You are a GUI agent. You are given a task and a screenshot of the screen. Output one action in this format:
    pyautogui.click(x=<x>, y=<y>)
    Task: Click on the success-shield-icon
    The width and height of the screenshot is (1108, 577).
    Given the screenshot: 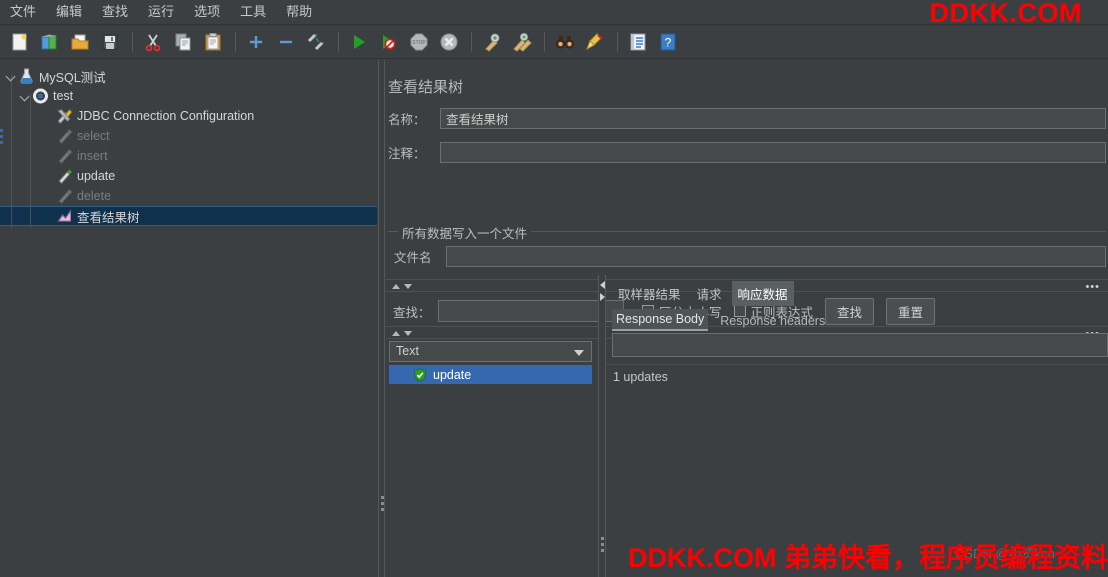 What is the action you would take?
    pyautogui.click(x=420, y=374)
    